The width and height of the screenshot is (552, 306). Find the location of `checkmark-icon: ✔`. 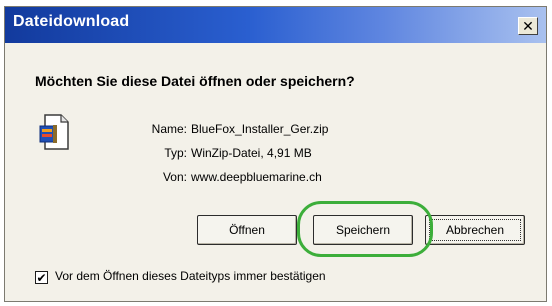

checkmark-icon: ✔ is located at coordinates (41, 277).